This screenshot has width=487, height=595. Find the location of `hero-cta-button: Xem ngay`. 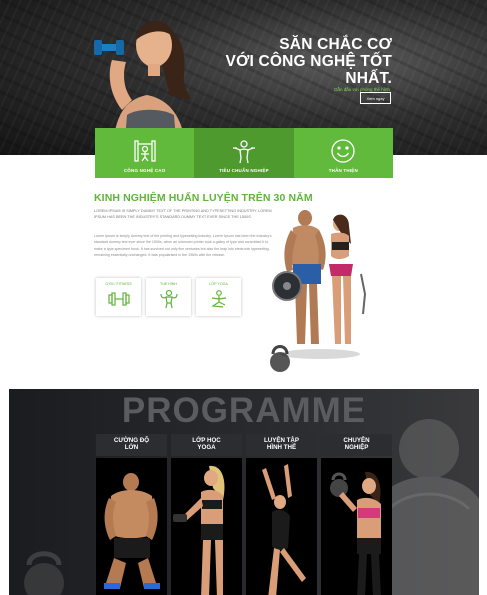

hero-cta-button: Xem ngay is located at coordinates (375, 98).